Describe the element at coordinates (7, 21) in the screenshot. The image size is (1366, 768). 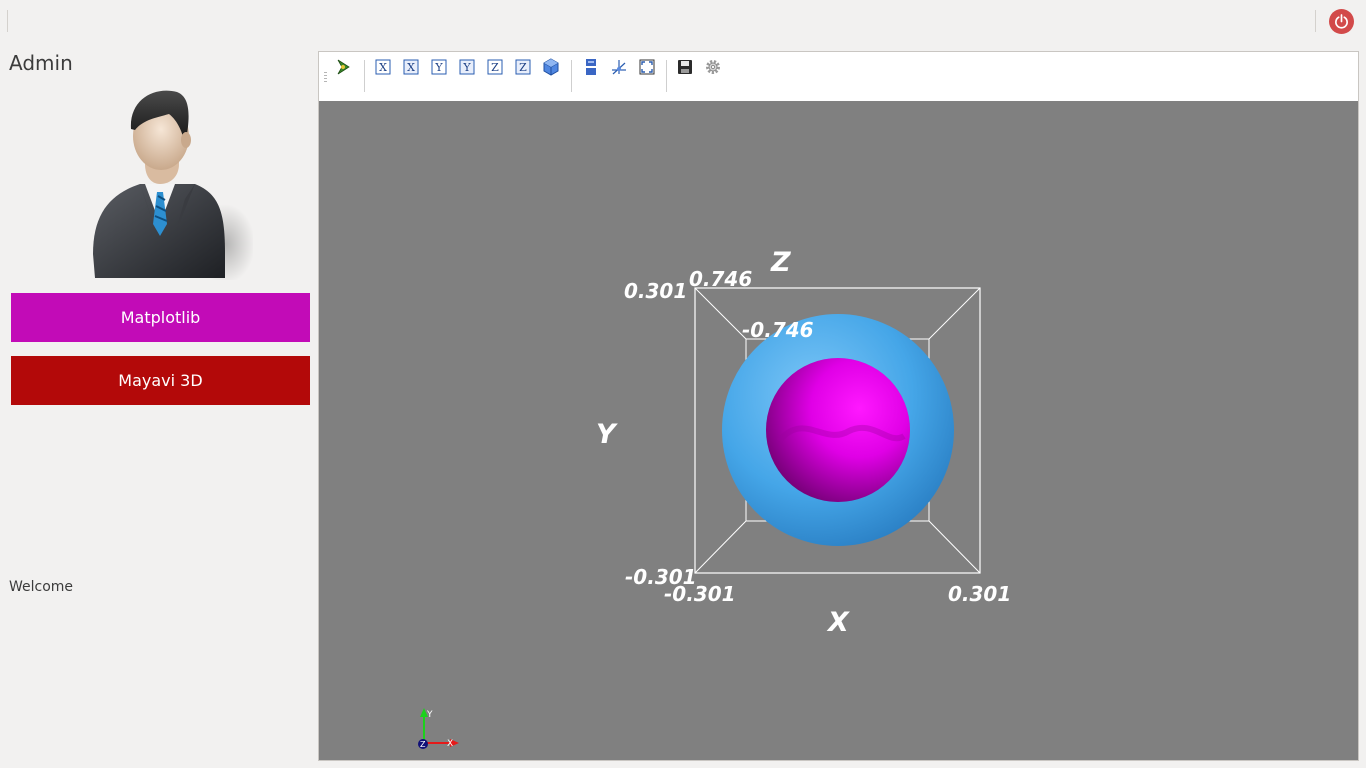
I see `top-left-divider` at that location.